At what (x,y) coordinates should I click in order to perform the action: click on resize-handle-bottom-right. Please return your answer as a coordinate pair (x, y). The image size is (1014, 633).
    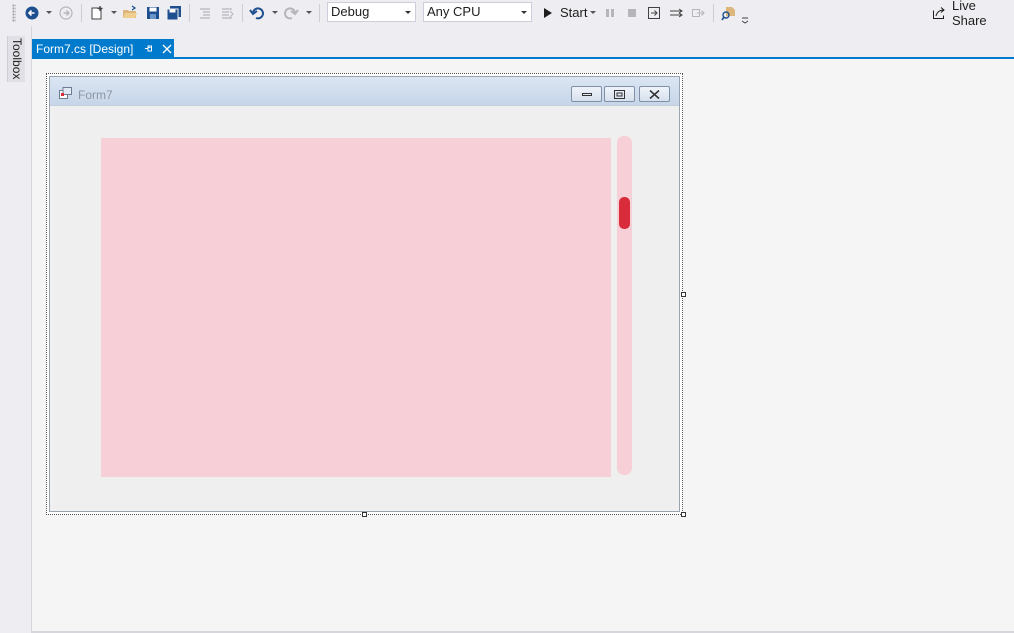
    Looking at the image, I should click on (683, 514).